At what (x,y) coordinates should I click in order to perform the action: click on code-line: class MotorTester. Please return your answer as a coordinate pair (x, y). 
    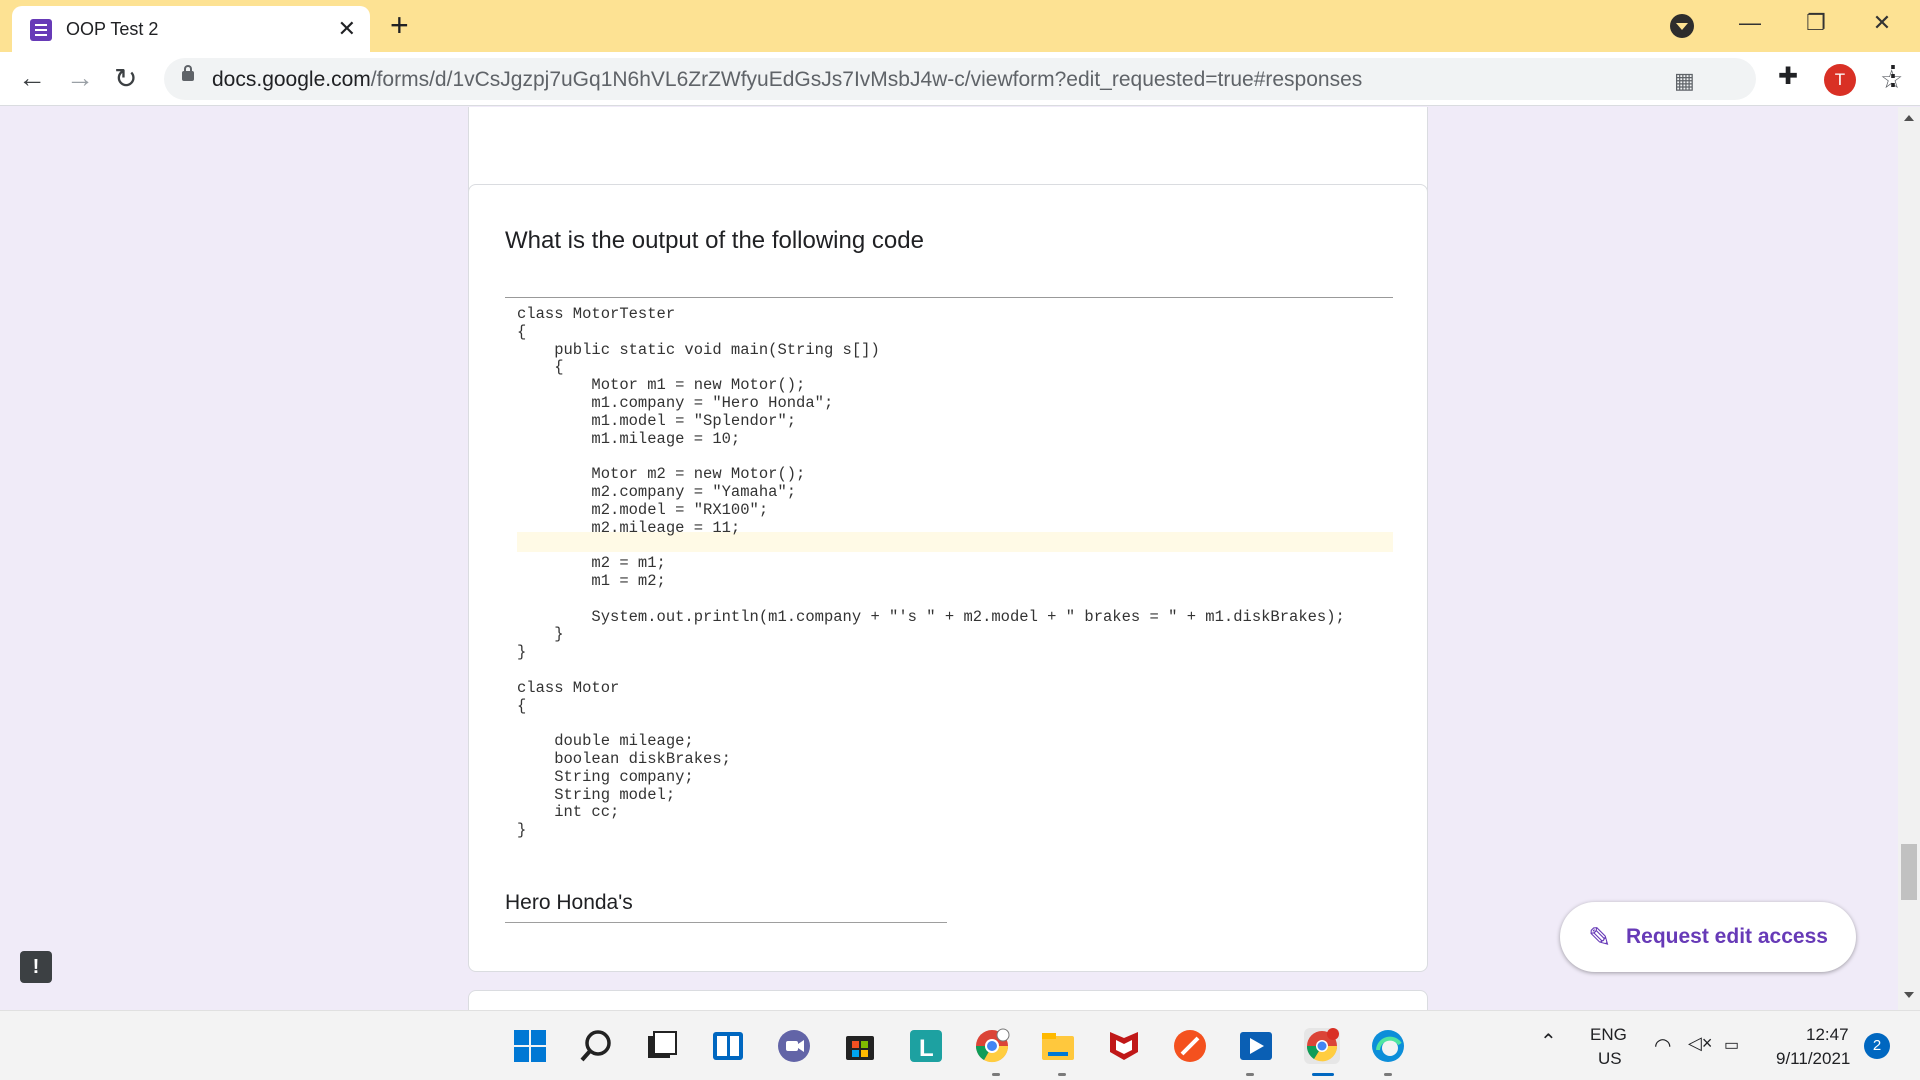
    Looking at the image, I should click on (596, 314).